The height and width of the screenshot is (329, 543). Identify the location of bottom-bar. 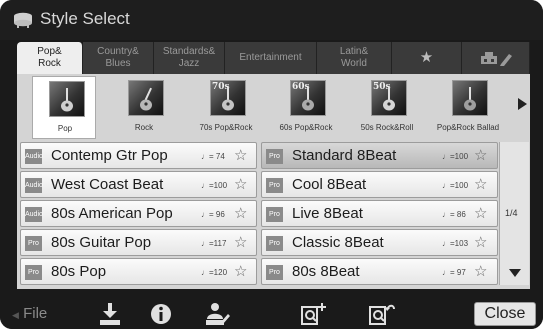
(271, 312).